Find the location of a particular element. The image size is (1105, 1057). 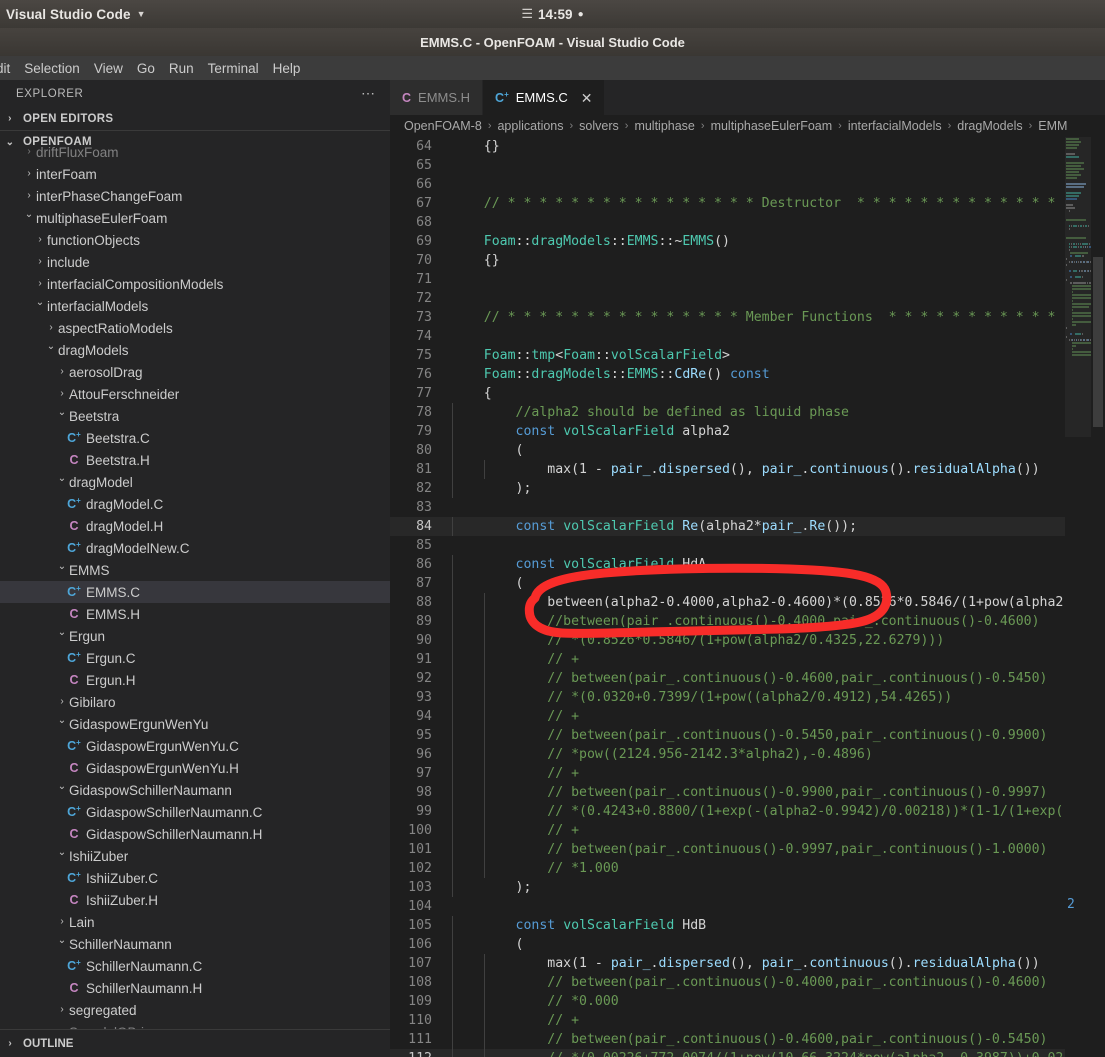

code-line: 109 // *0.000 is located at coordinates (747, 1001).